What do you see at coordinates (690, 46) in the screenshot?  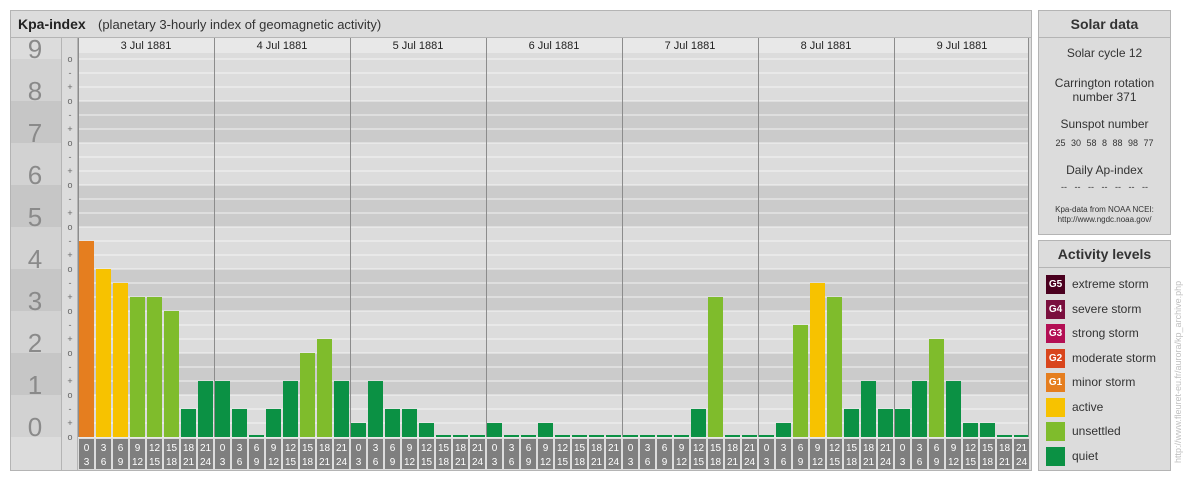 I see `day-label: 7 Jul 1881` at bounding box center [690, 46].